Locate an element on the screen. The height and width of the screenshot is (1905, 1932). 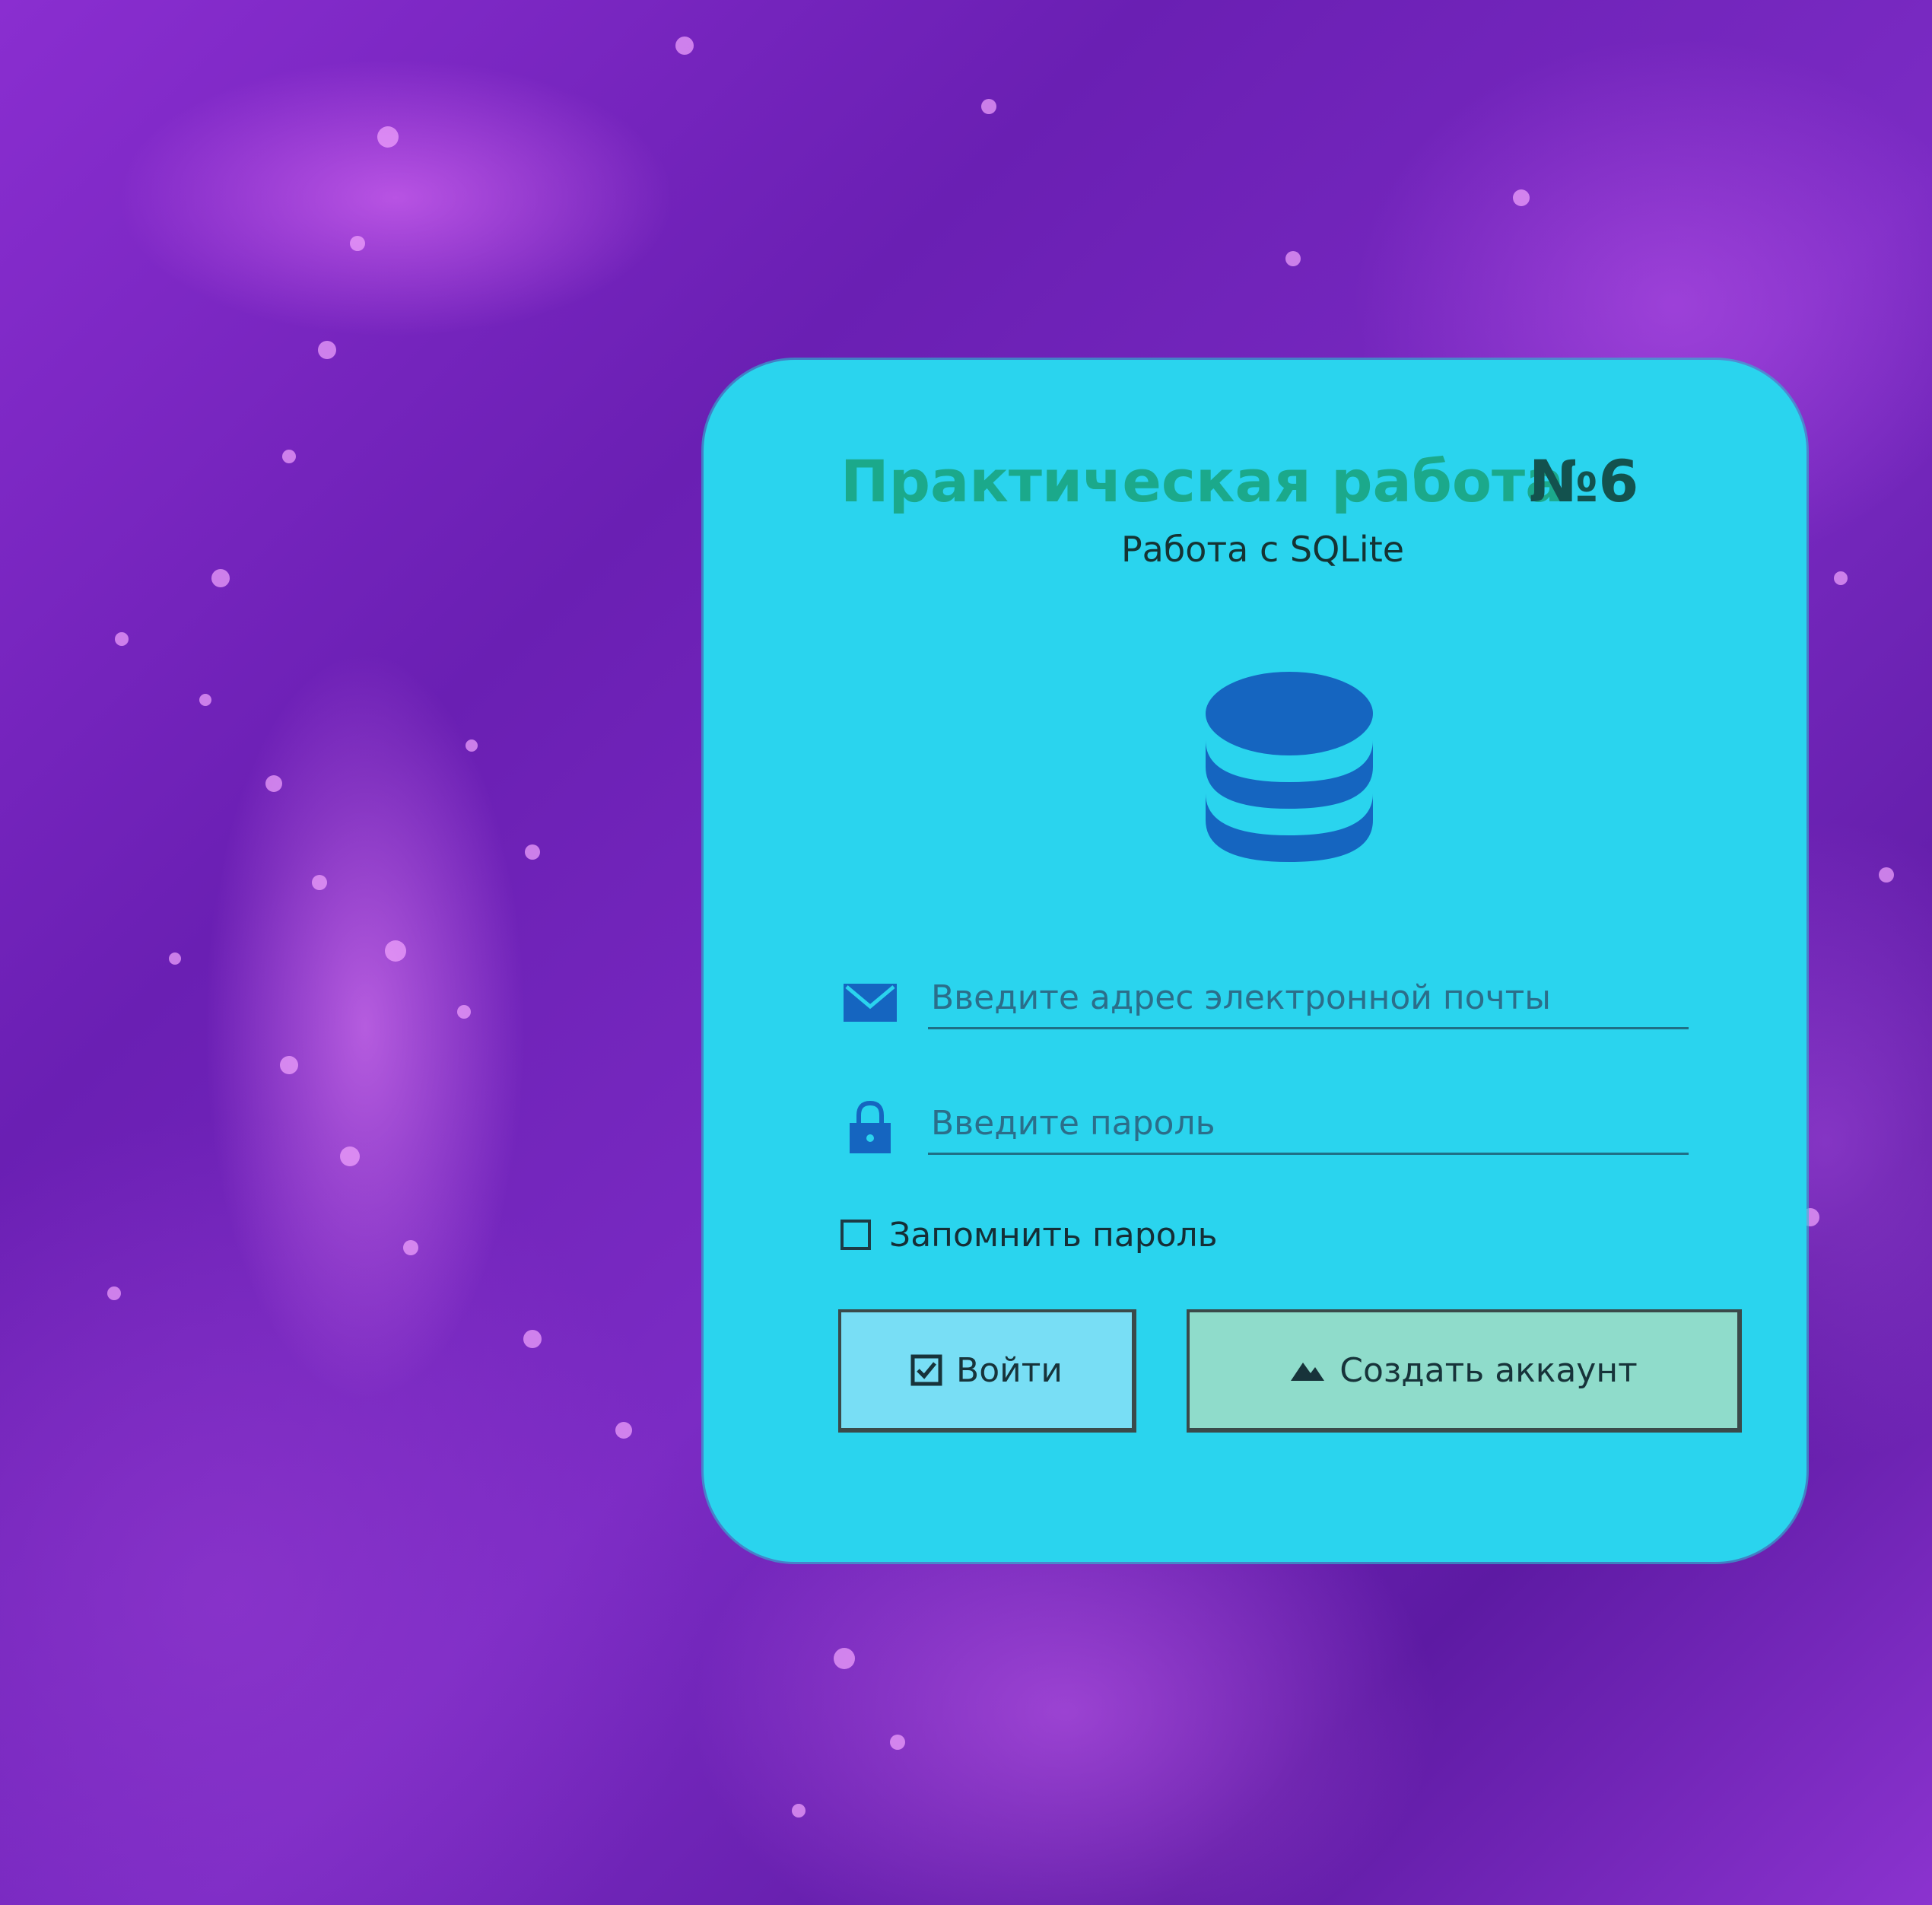
page-subtitle: Работа с SQLite is located at coordinates (1262, 550).